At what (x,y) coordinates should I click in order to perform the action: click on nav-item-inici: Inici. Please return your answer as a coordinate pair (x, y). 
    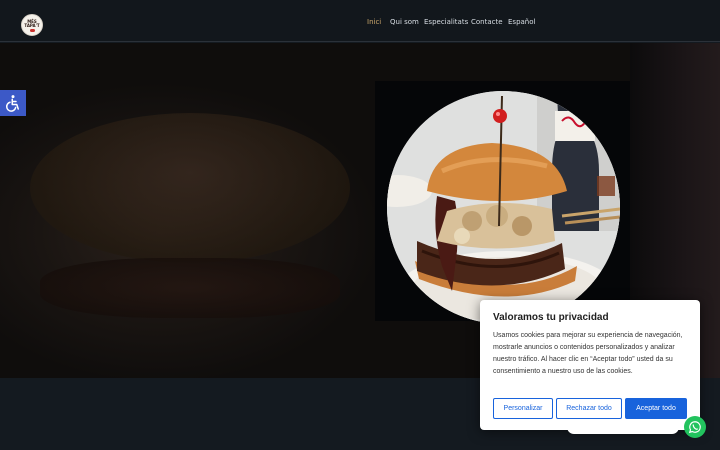
    Looking at the image, I should click on (374, 22).